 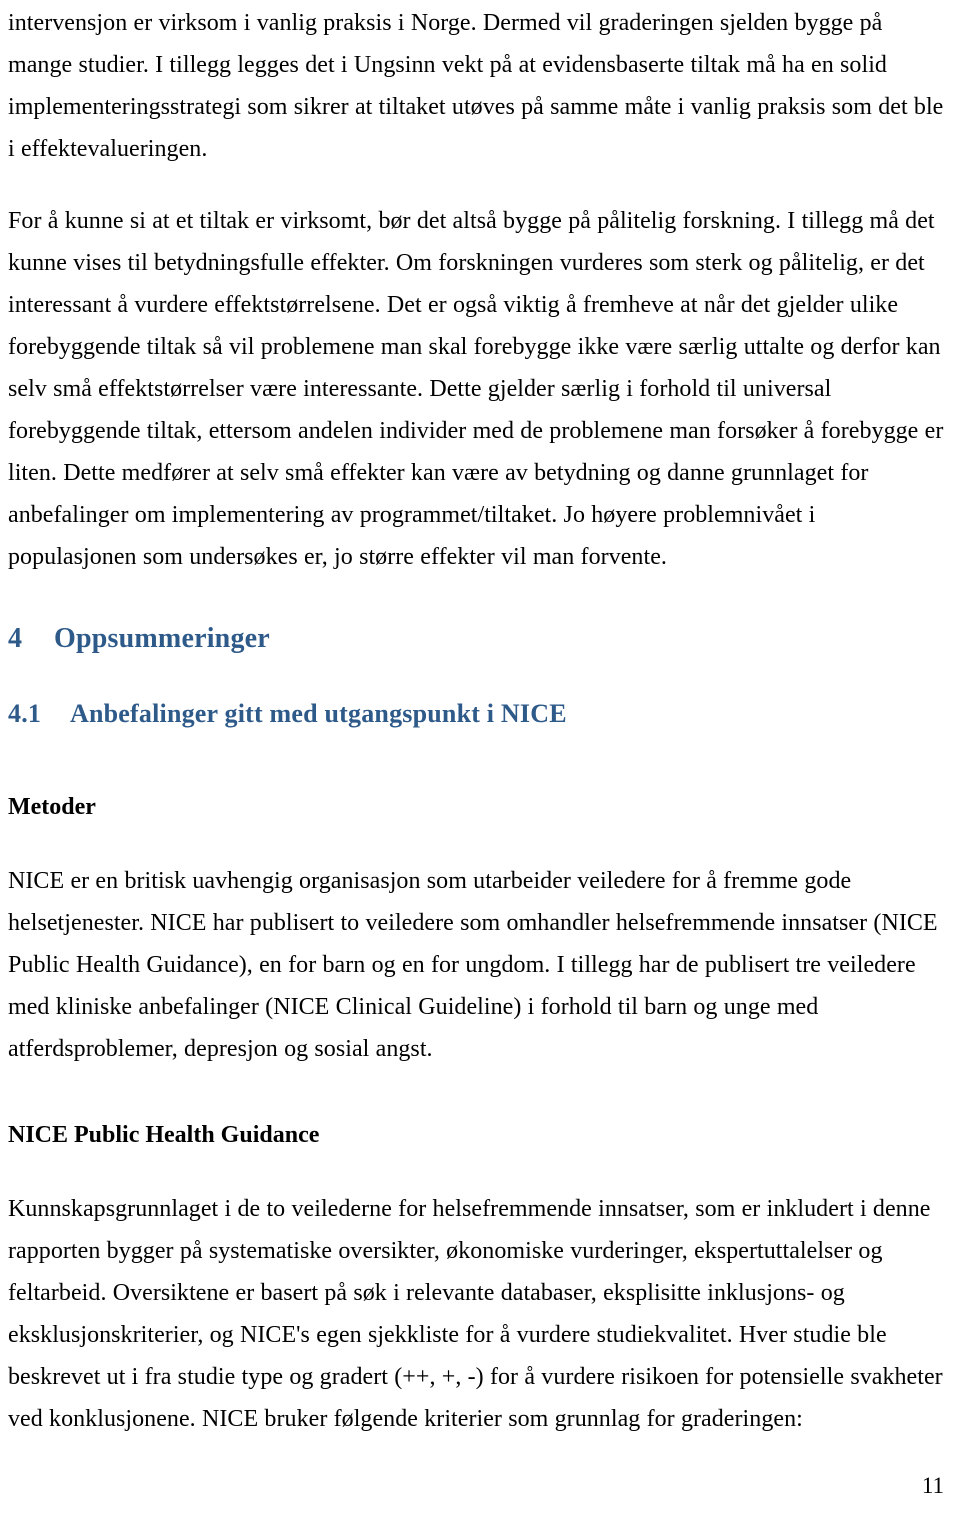 I want to click on subheading-nice-public-health-guidance: NICE Public Health Guidance, so click(x=164, y=1135).